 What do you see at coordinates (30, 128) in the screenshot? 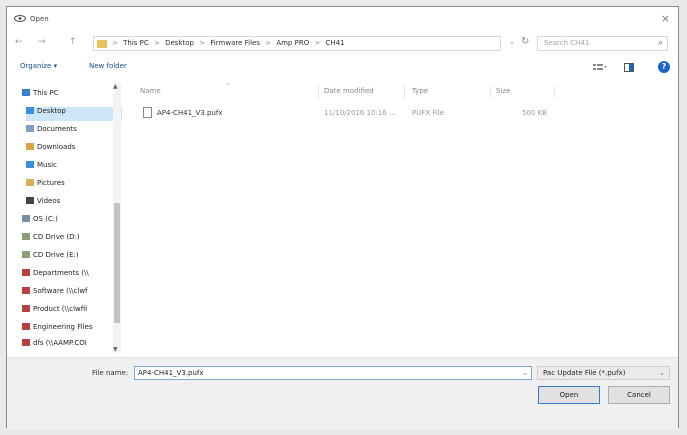
I see `documents-icon` at bounding box center [30, 128].